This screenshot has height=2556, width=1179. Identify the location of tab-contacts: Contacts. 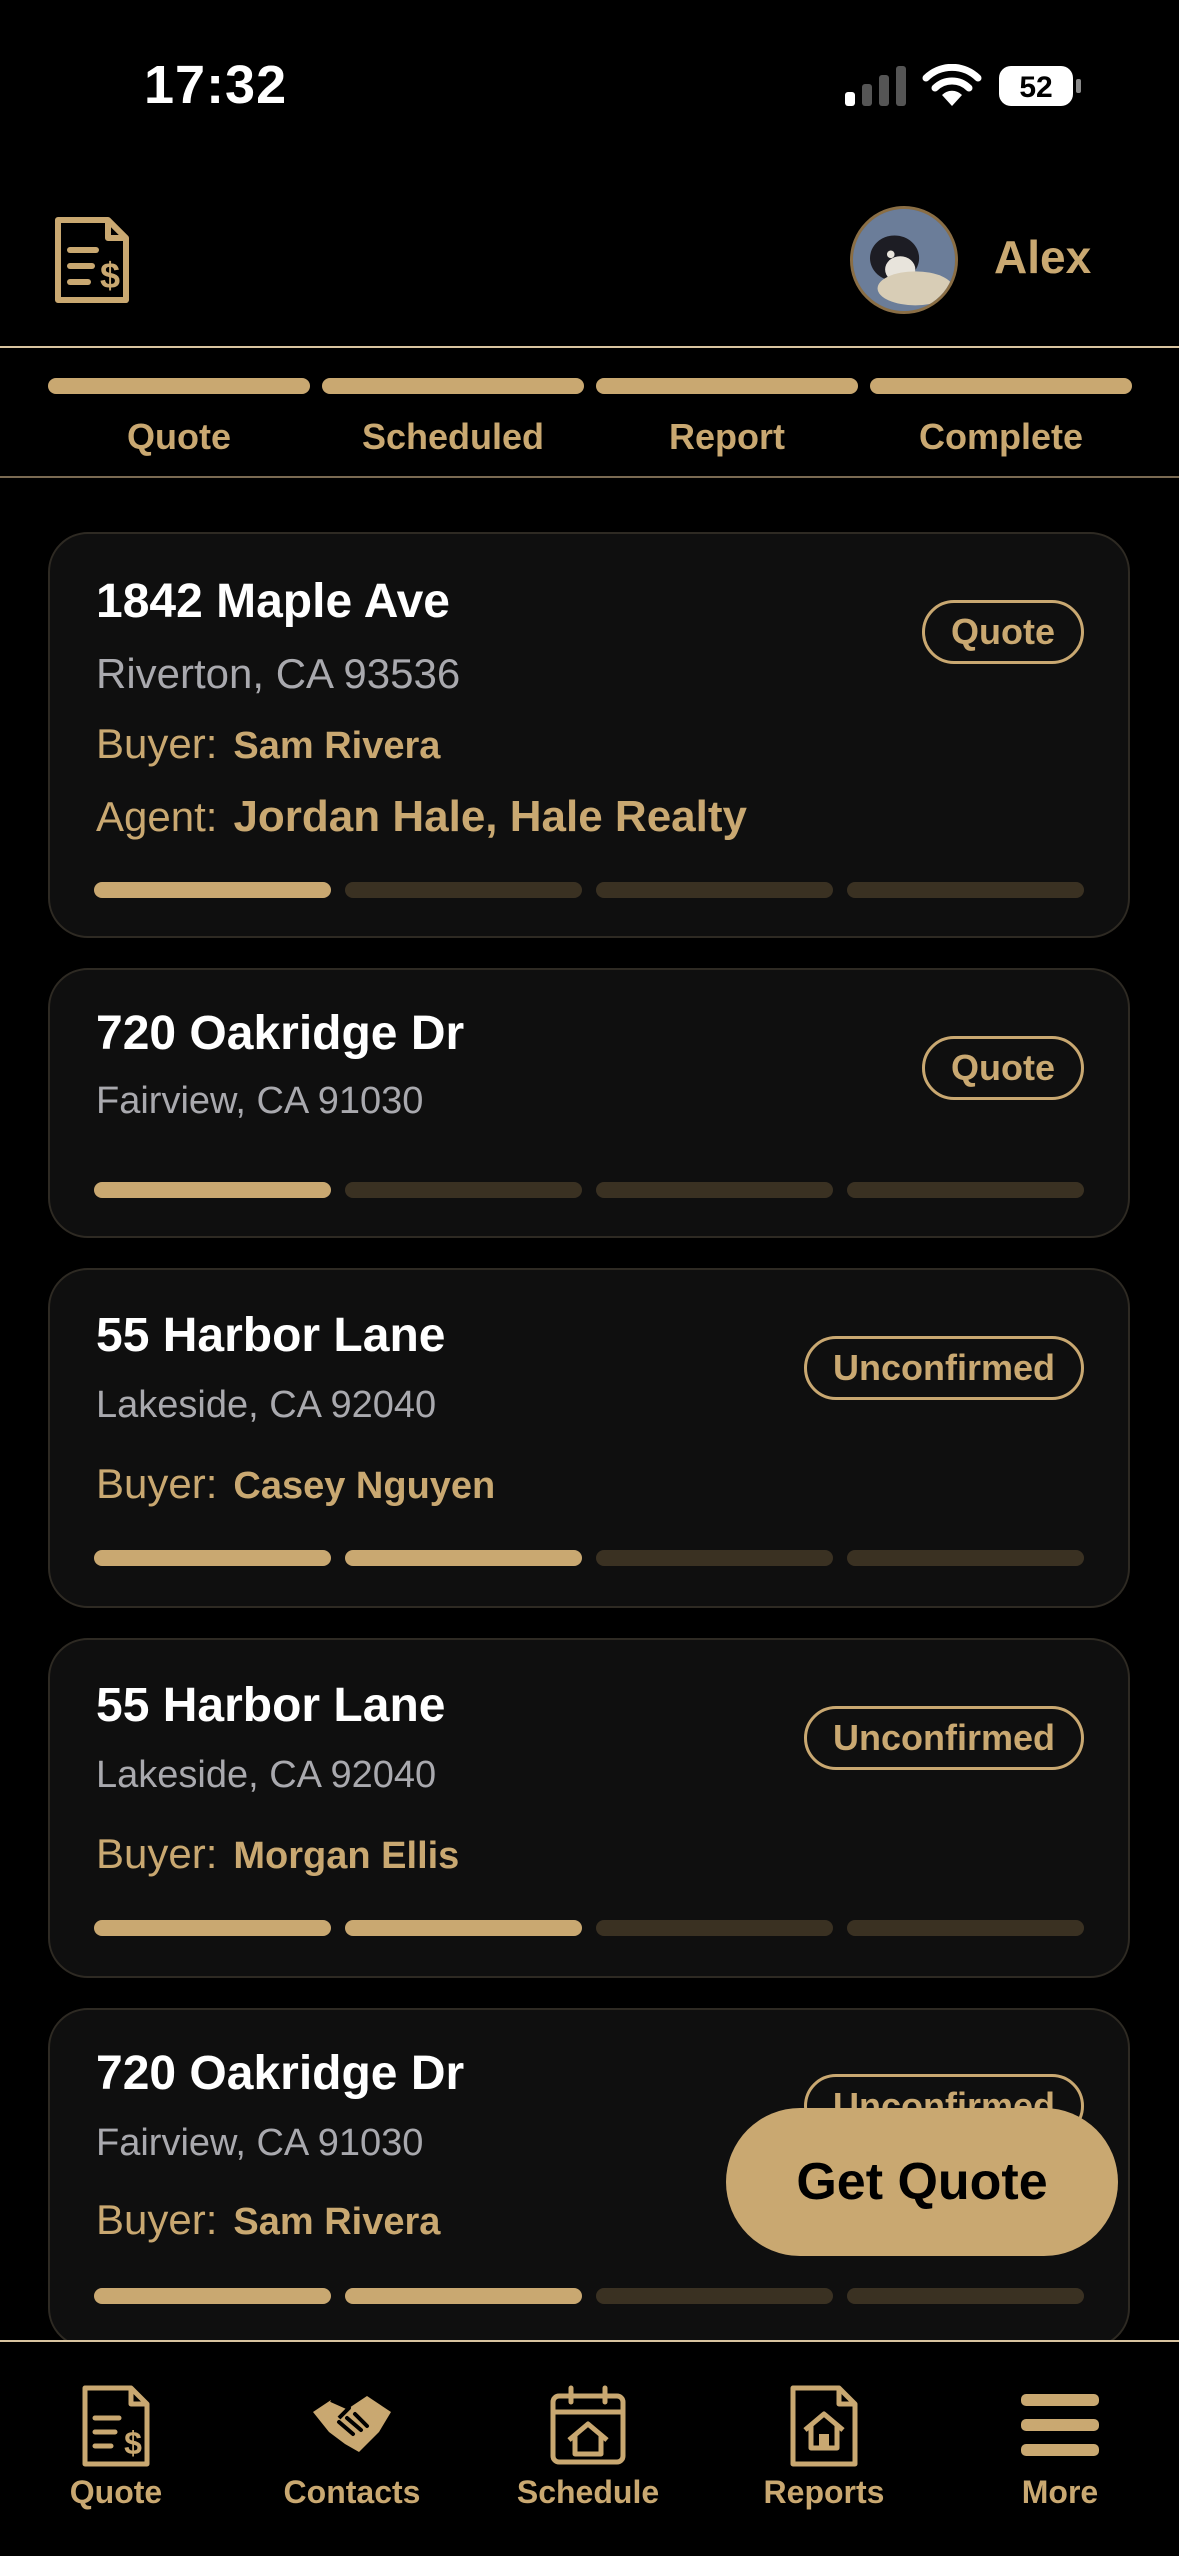
(352, 2446).